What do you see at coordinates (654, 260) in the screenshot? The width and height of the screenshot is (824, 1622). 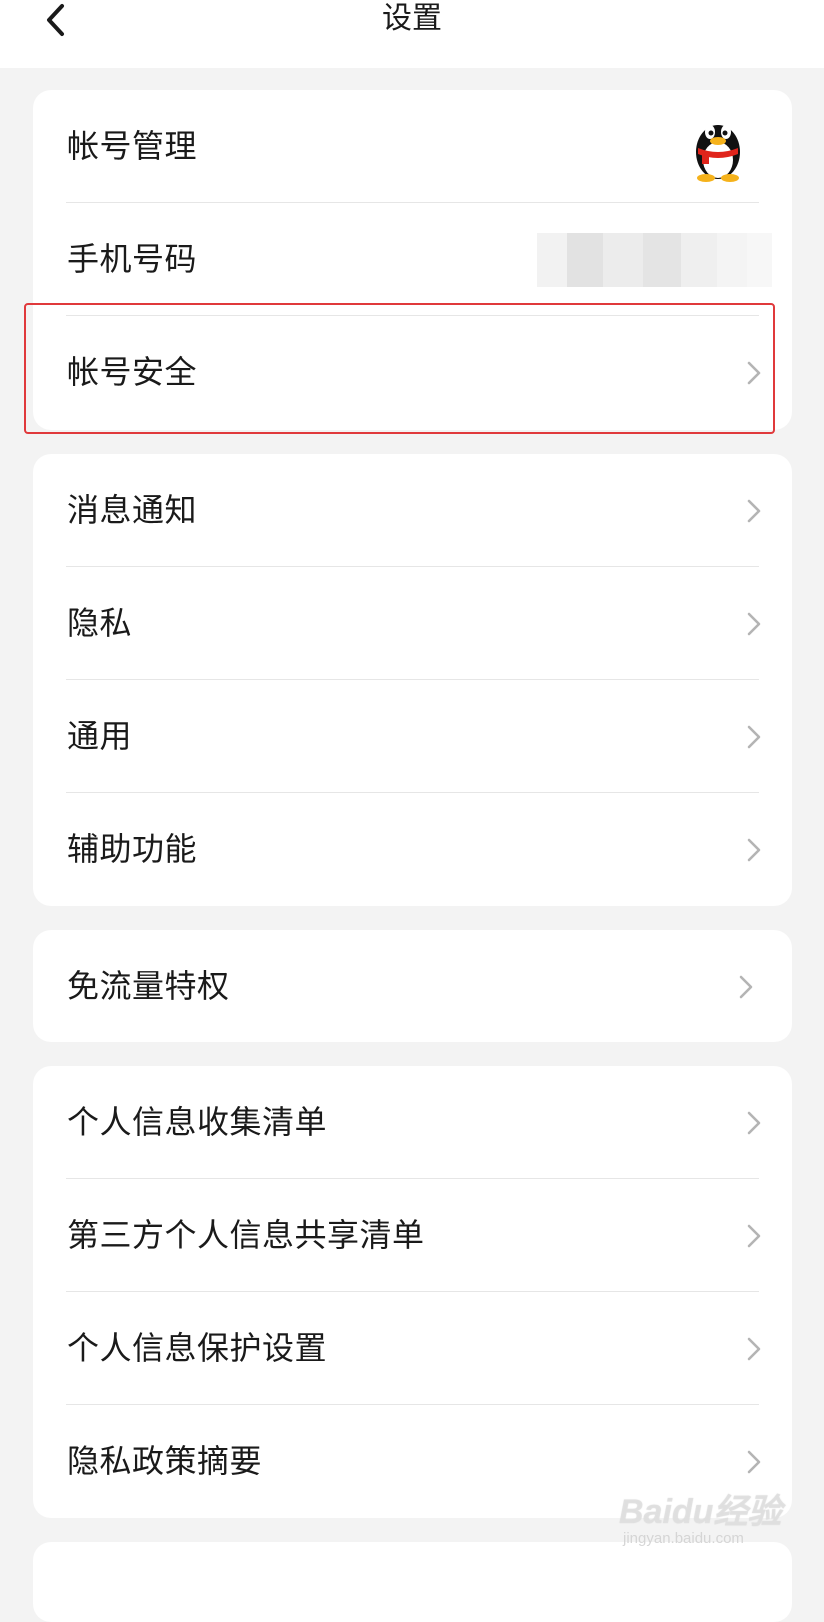 I see `masked-phone-value` at bounding box center [654, 260].